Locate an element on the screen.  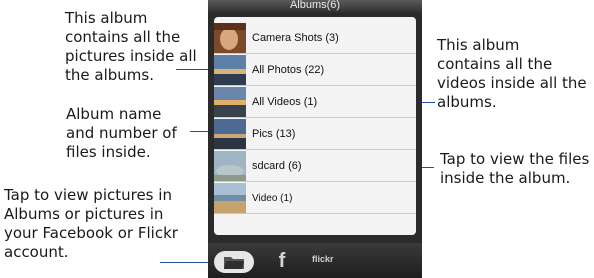
leader-tabs is located at coordinates (187, 262).